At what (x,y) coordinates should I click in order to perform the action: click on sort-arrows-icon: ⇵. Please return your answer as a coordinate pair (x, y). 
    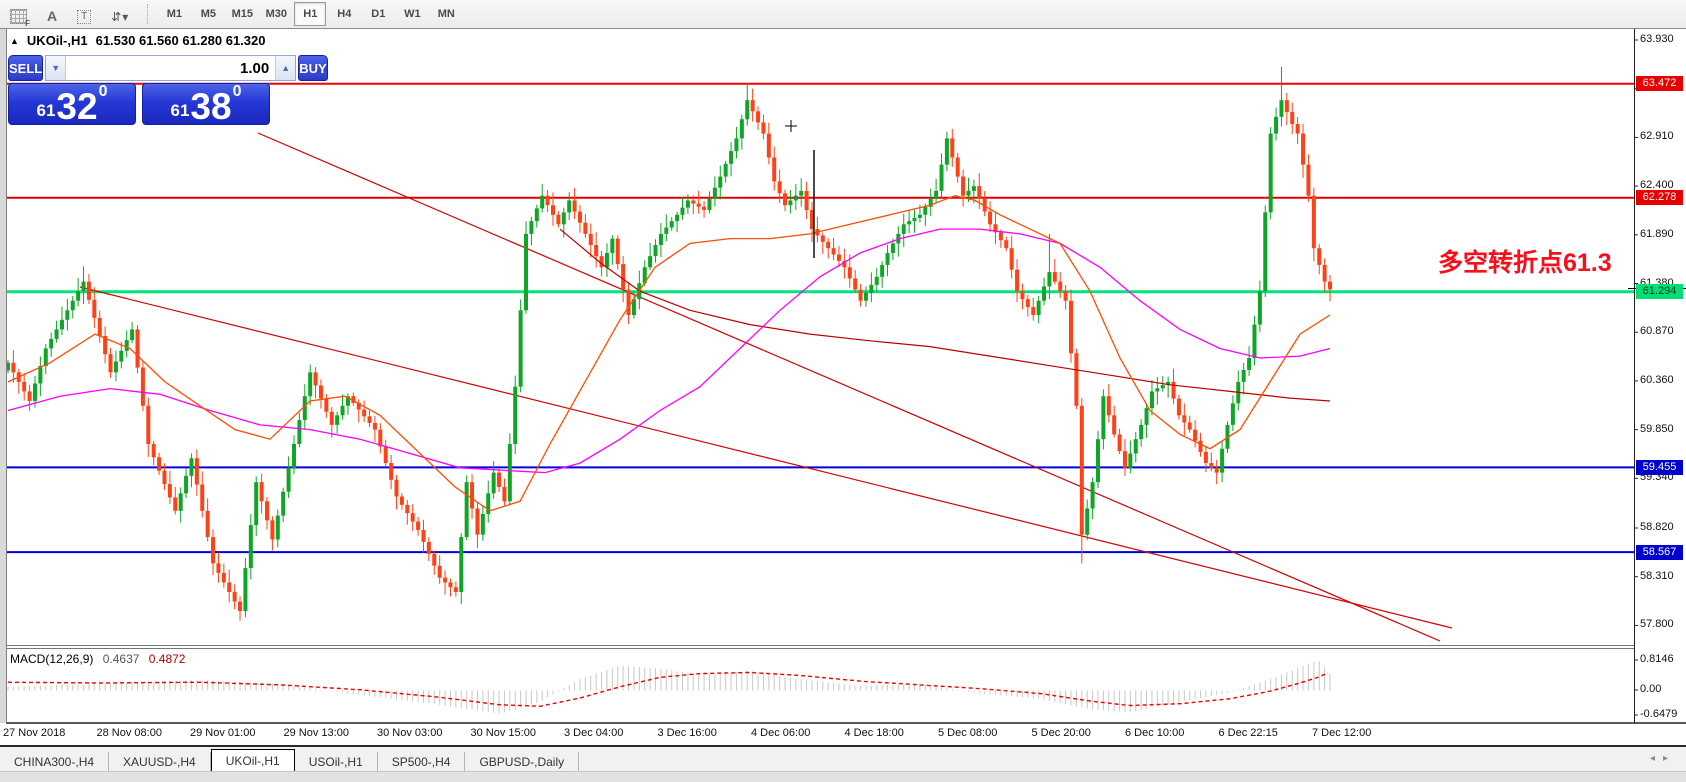
    Looking at the image, I should click on (117, 17).